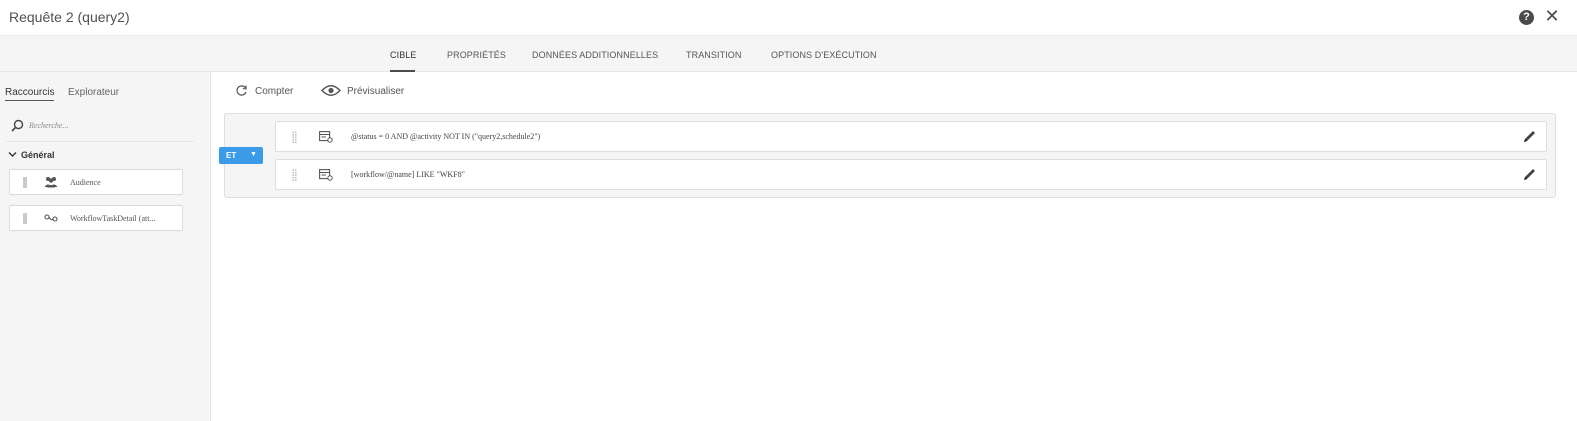 Image resolution: width=1577 pixels, height=421 pixels. What do you see at coordinates (105, 246) in the screenshot?
I see `left-panel: Raccourcis Explorateur Général Audience` at bounding box center [105, 246].